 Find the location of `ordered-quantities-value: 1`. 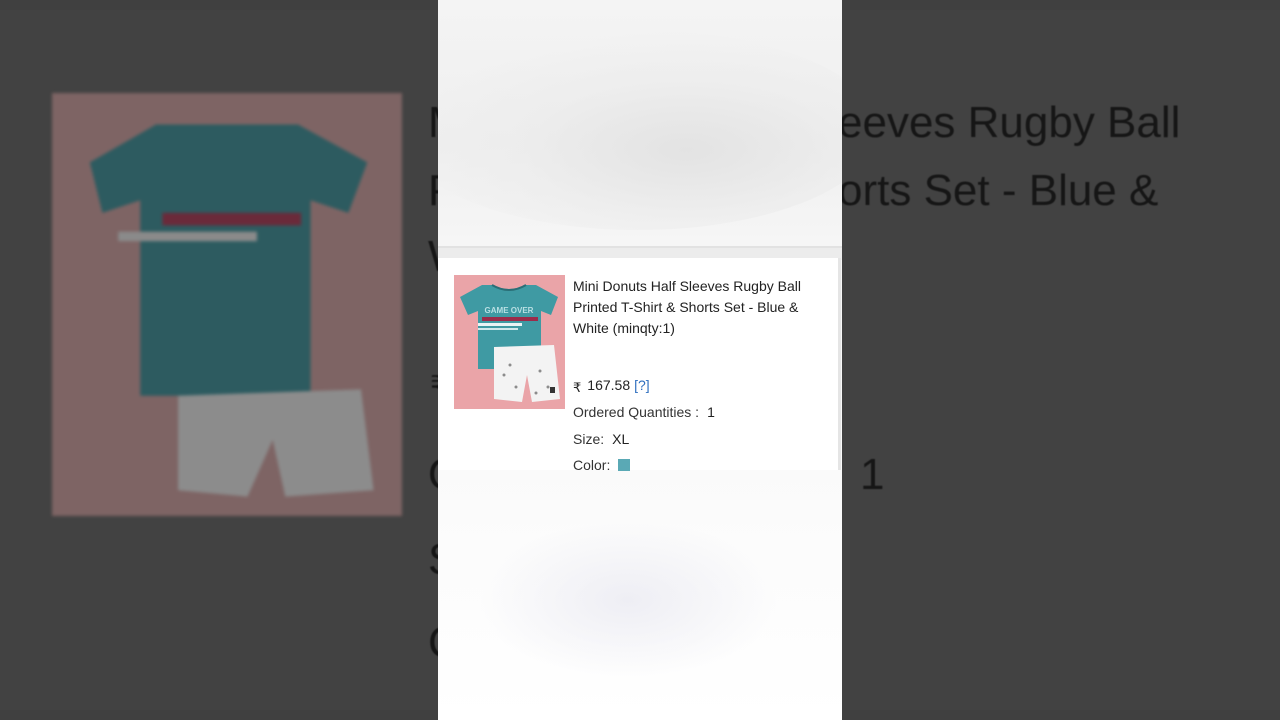

ordered-quantities-value: 1 is located at coordinates (711, 412).